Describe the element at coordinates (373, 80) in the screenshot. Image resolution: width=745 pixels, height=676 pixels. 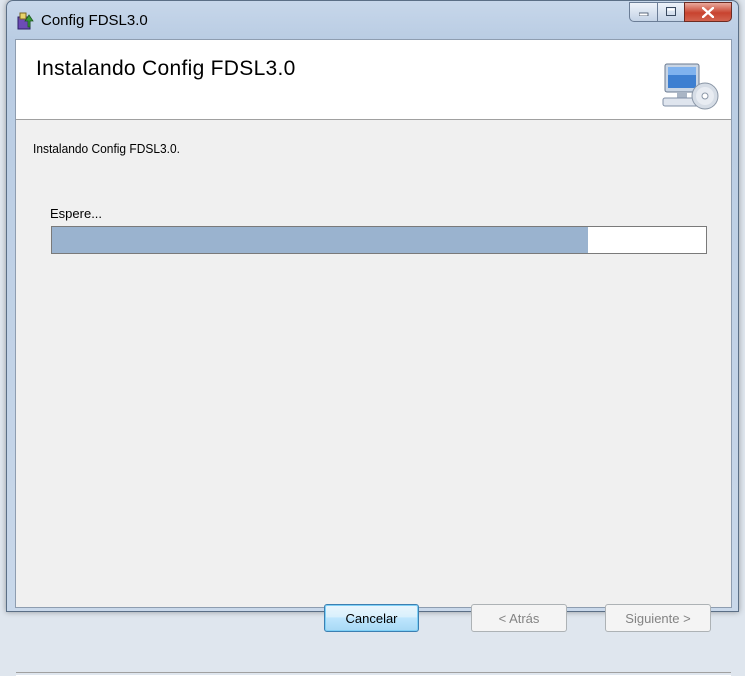
I see `header-banner: Instalando Config FDSL3.0` at that location.